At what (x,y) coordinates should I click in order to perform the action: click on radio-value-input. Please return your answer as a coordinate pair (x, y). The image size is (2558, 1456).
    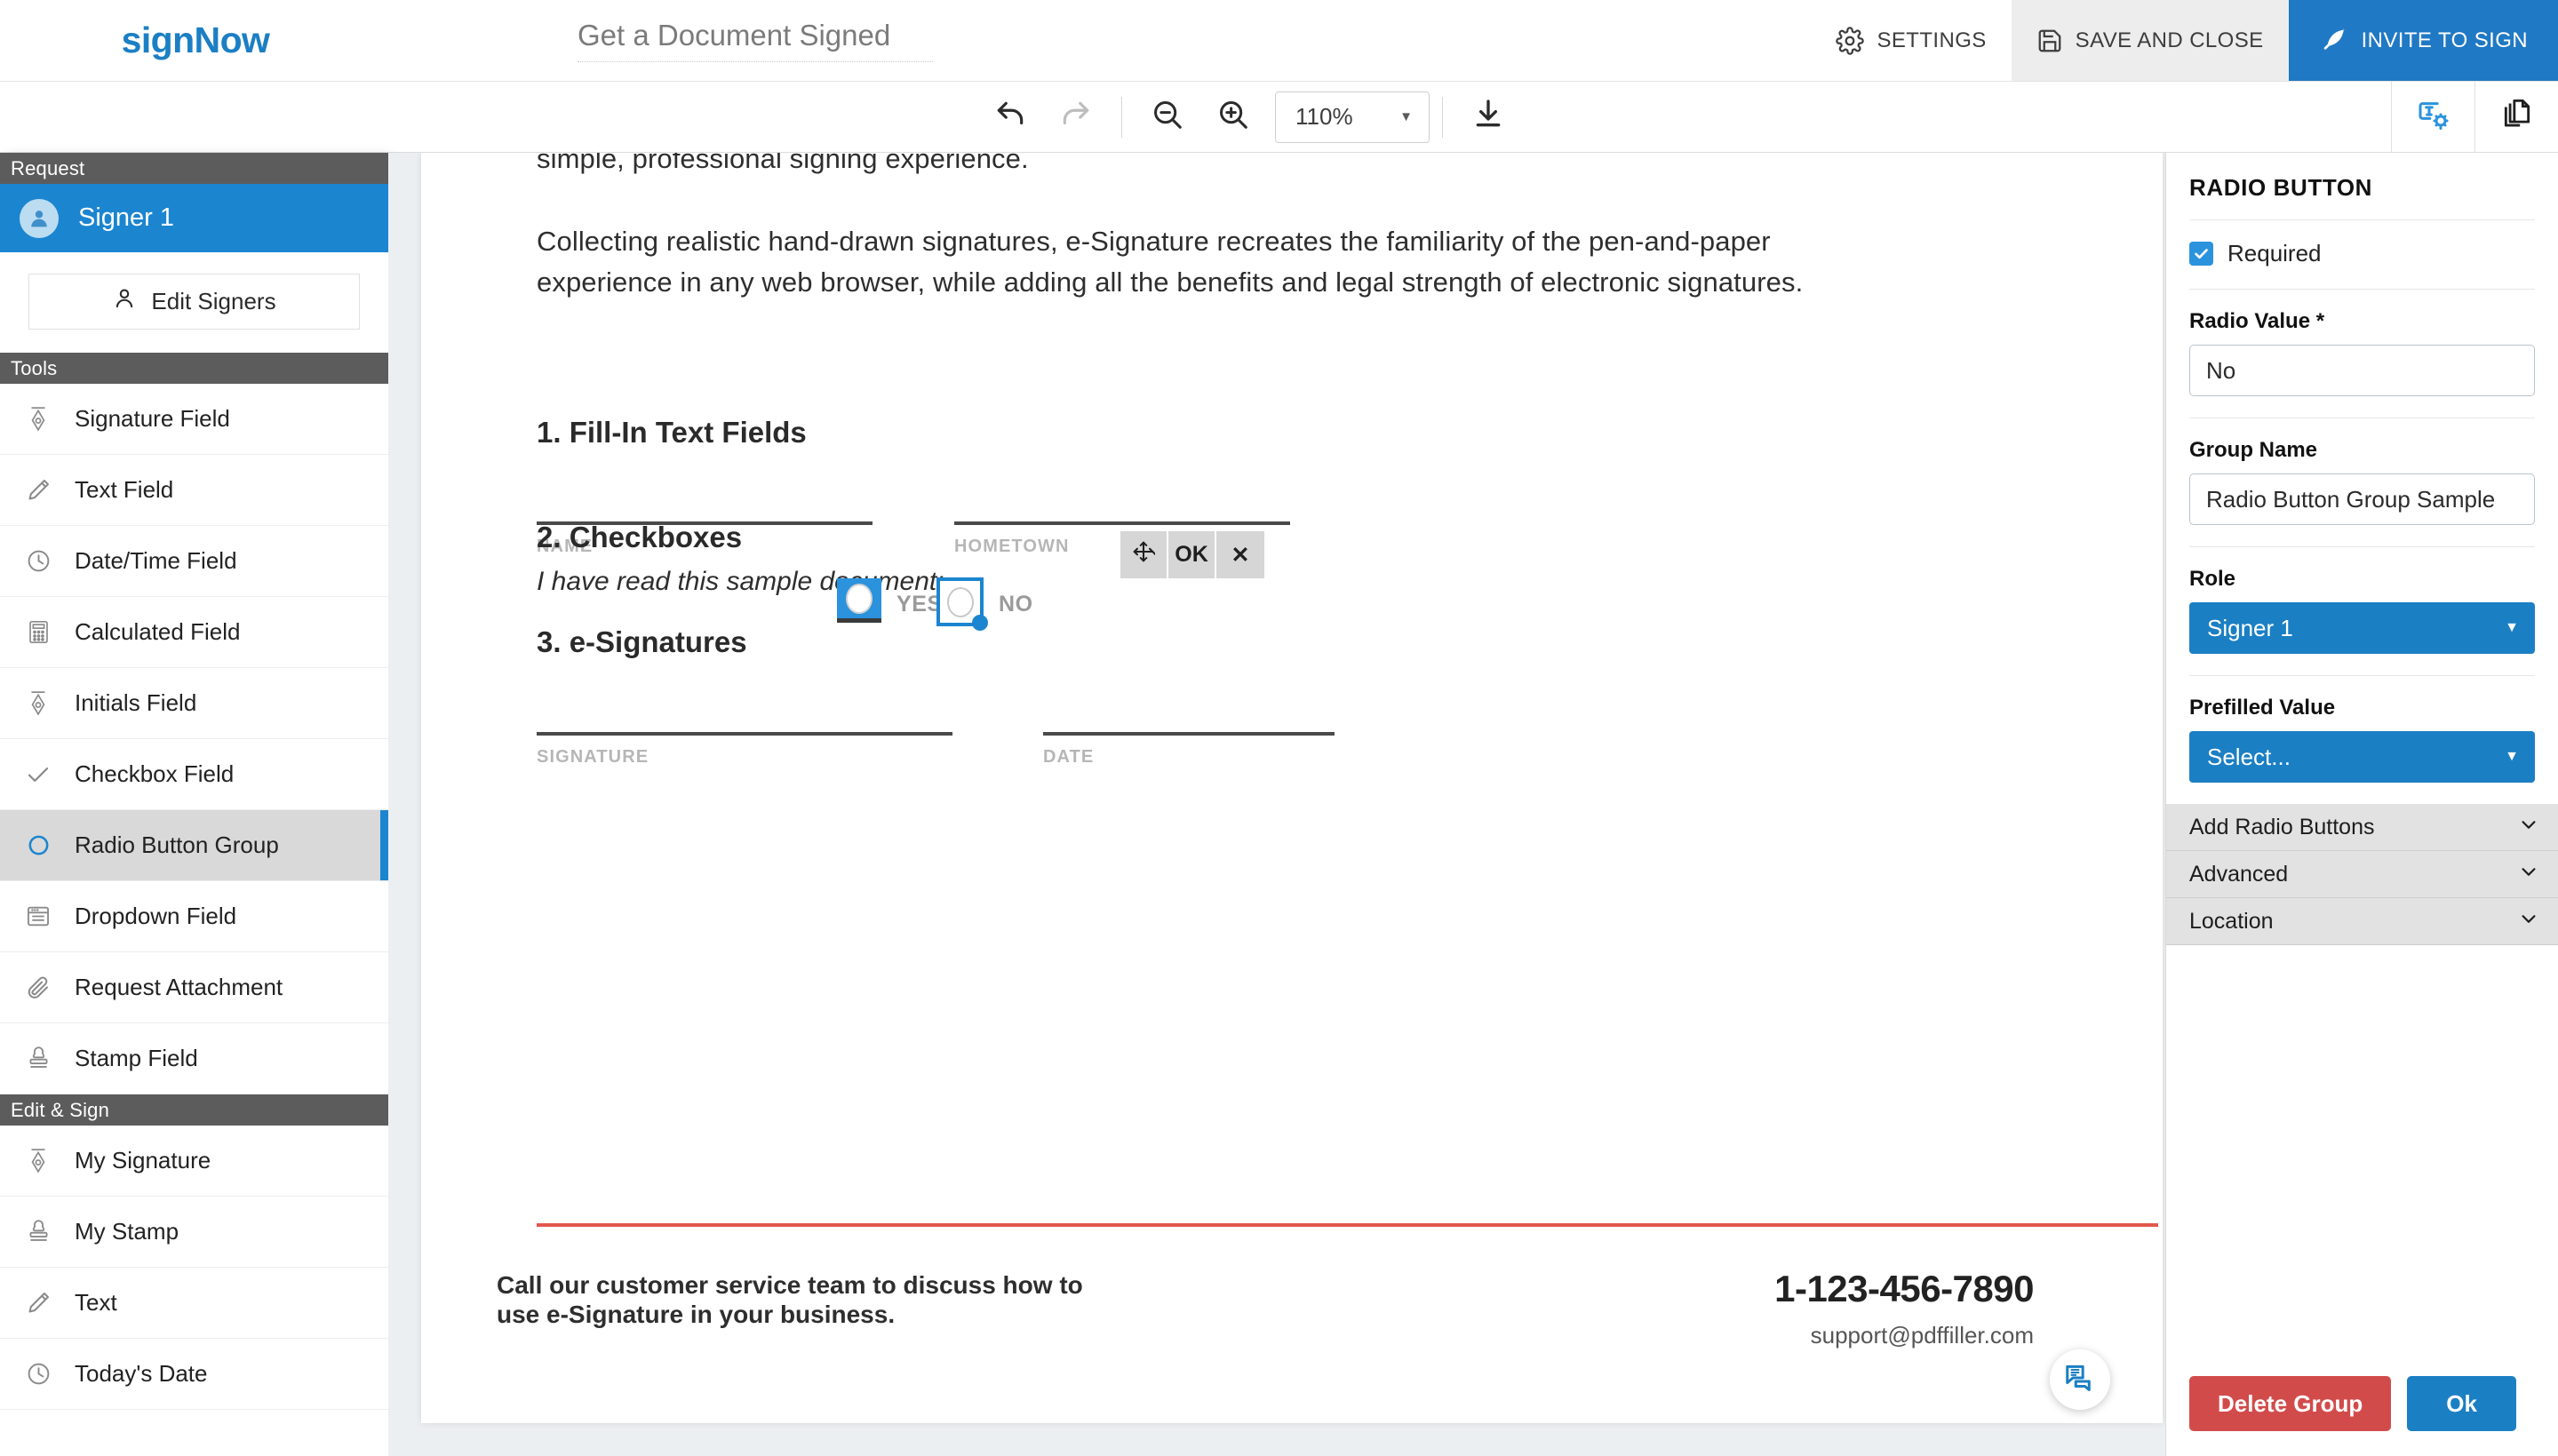
    Looking at the image, I should click on (2362, 370).